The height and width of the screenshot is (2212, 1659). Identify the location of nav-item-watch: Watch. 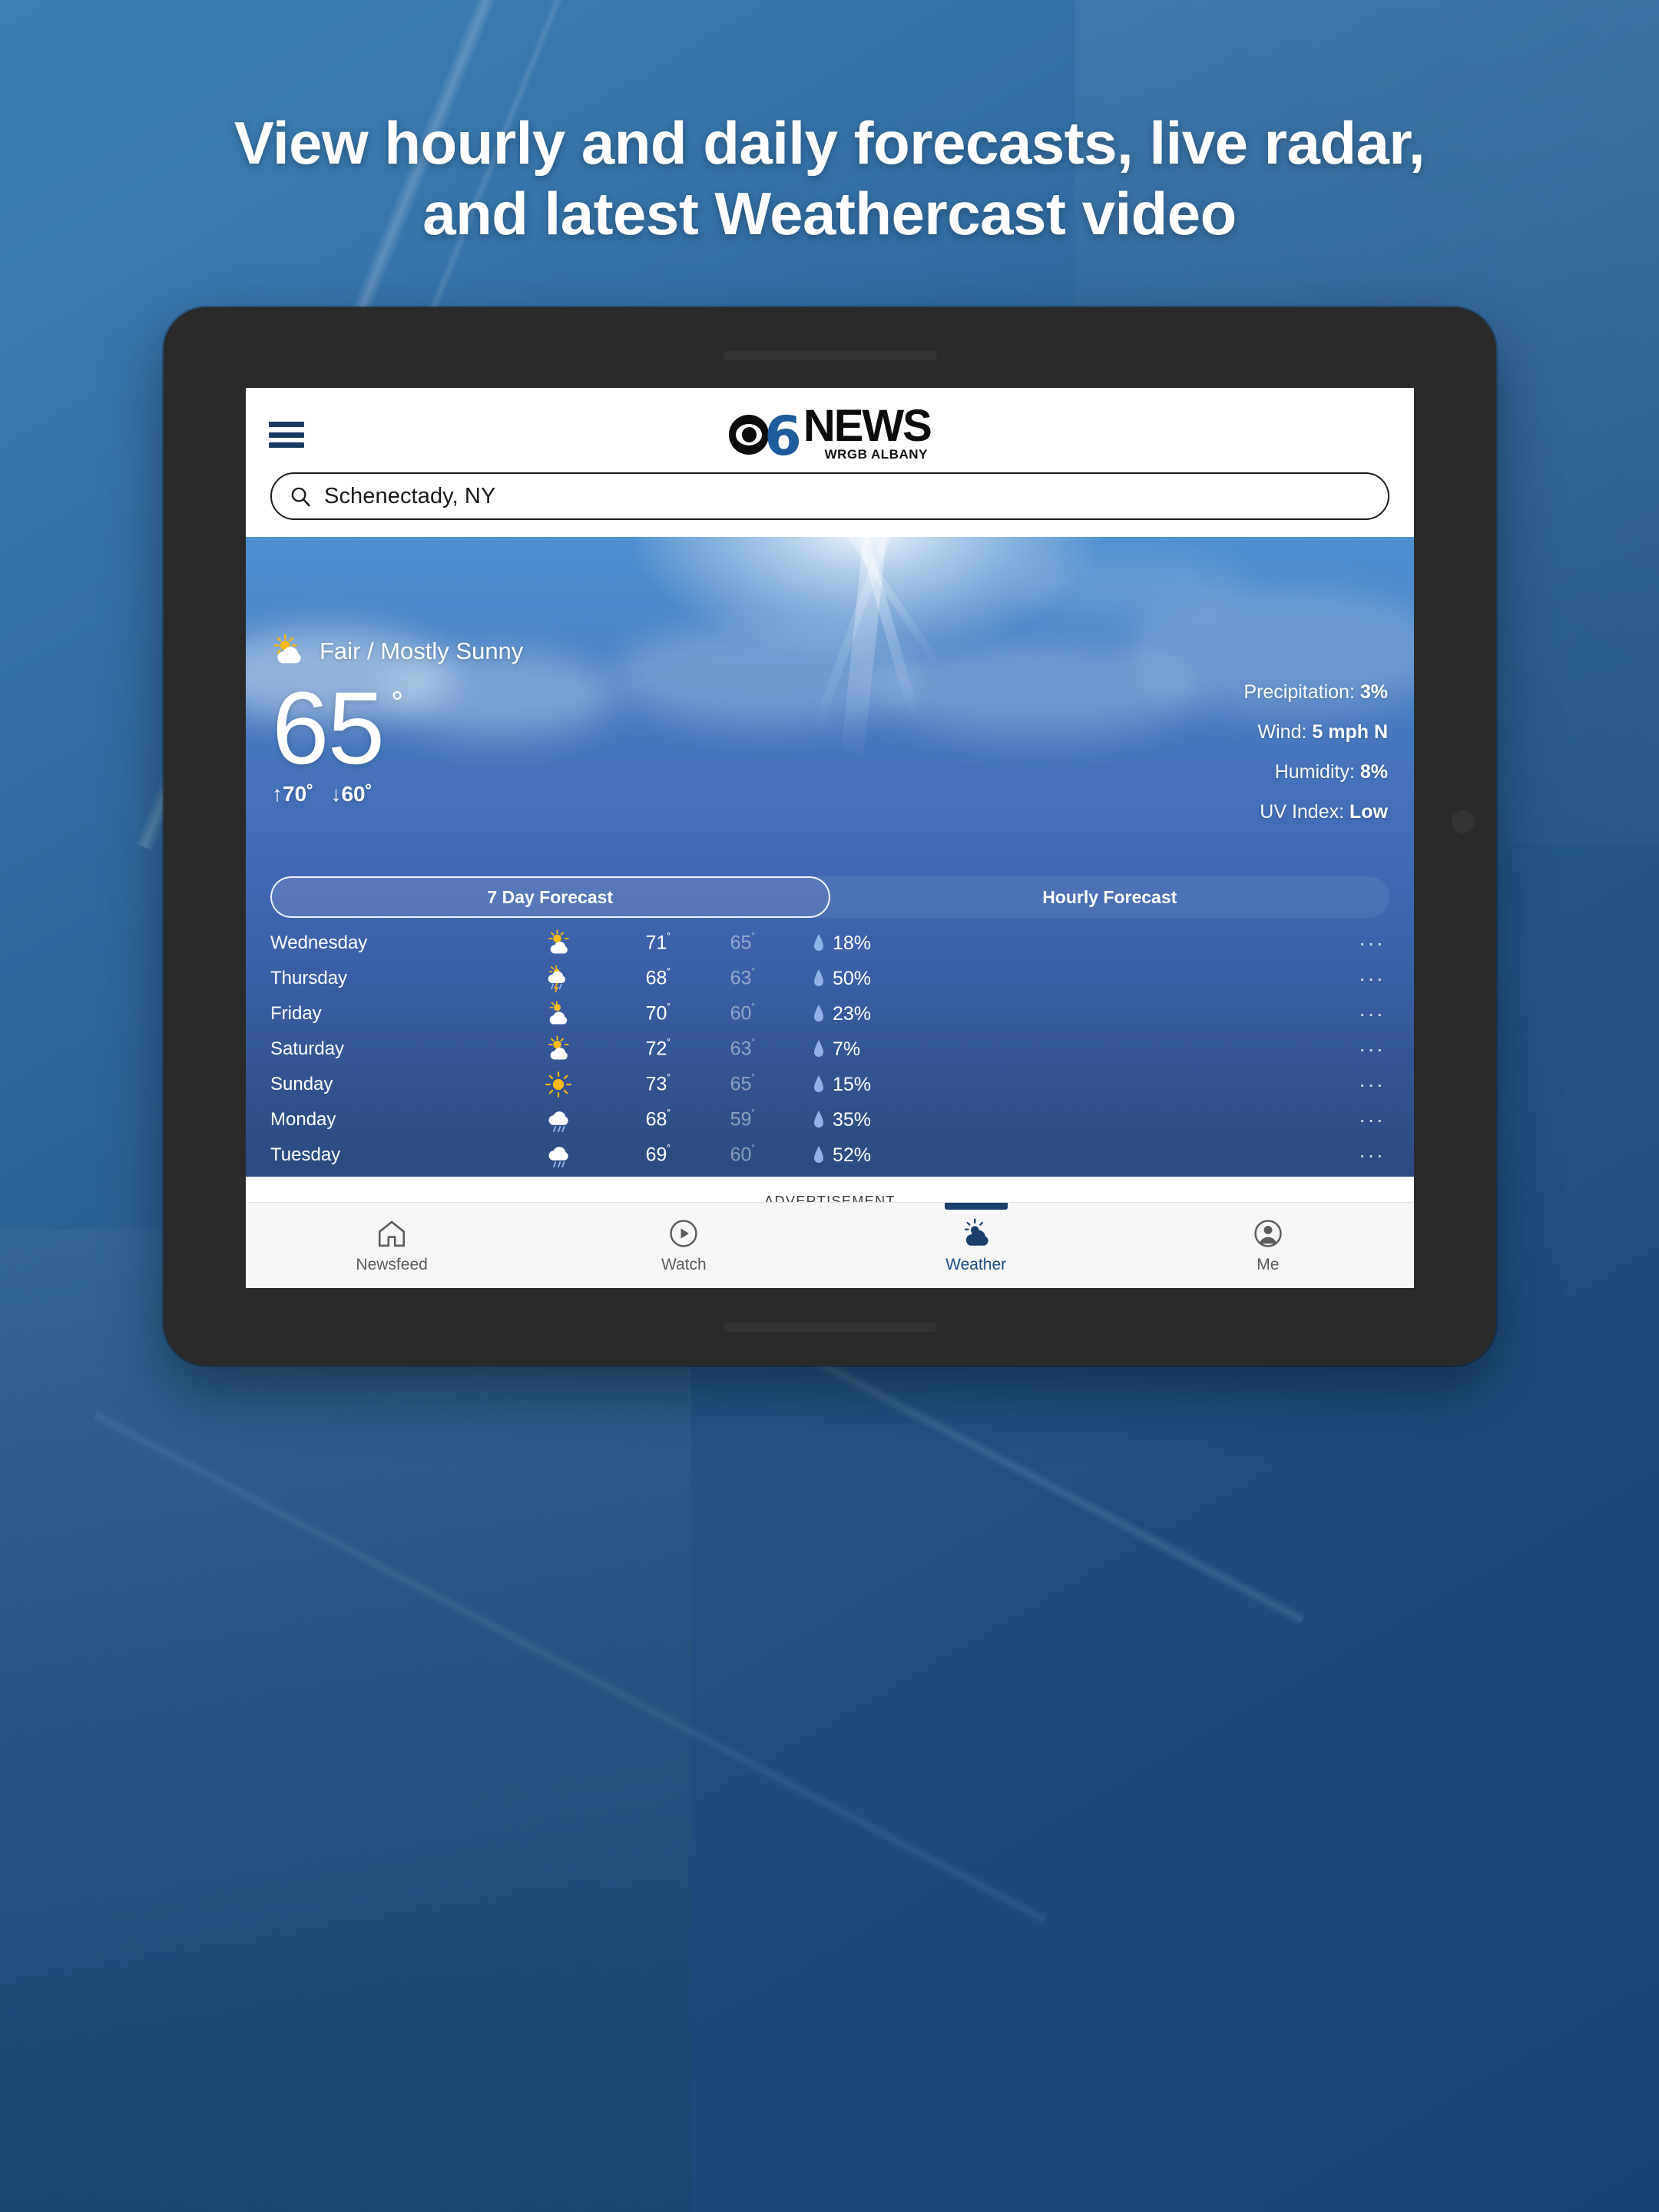
(684, 1245).